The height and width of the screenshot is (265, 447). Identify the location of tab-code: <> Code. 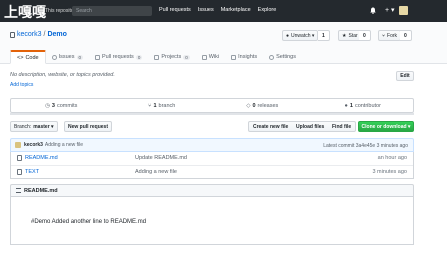
(28, 57).